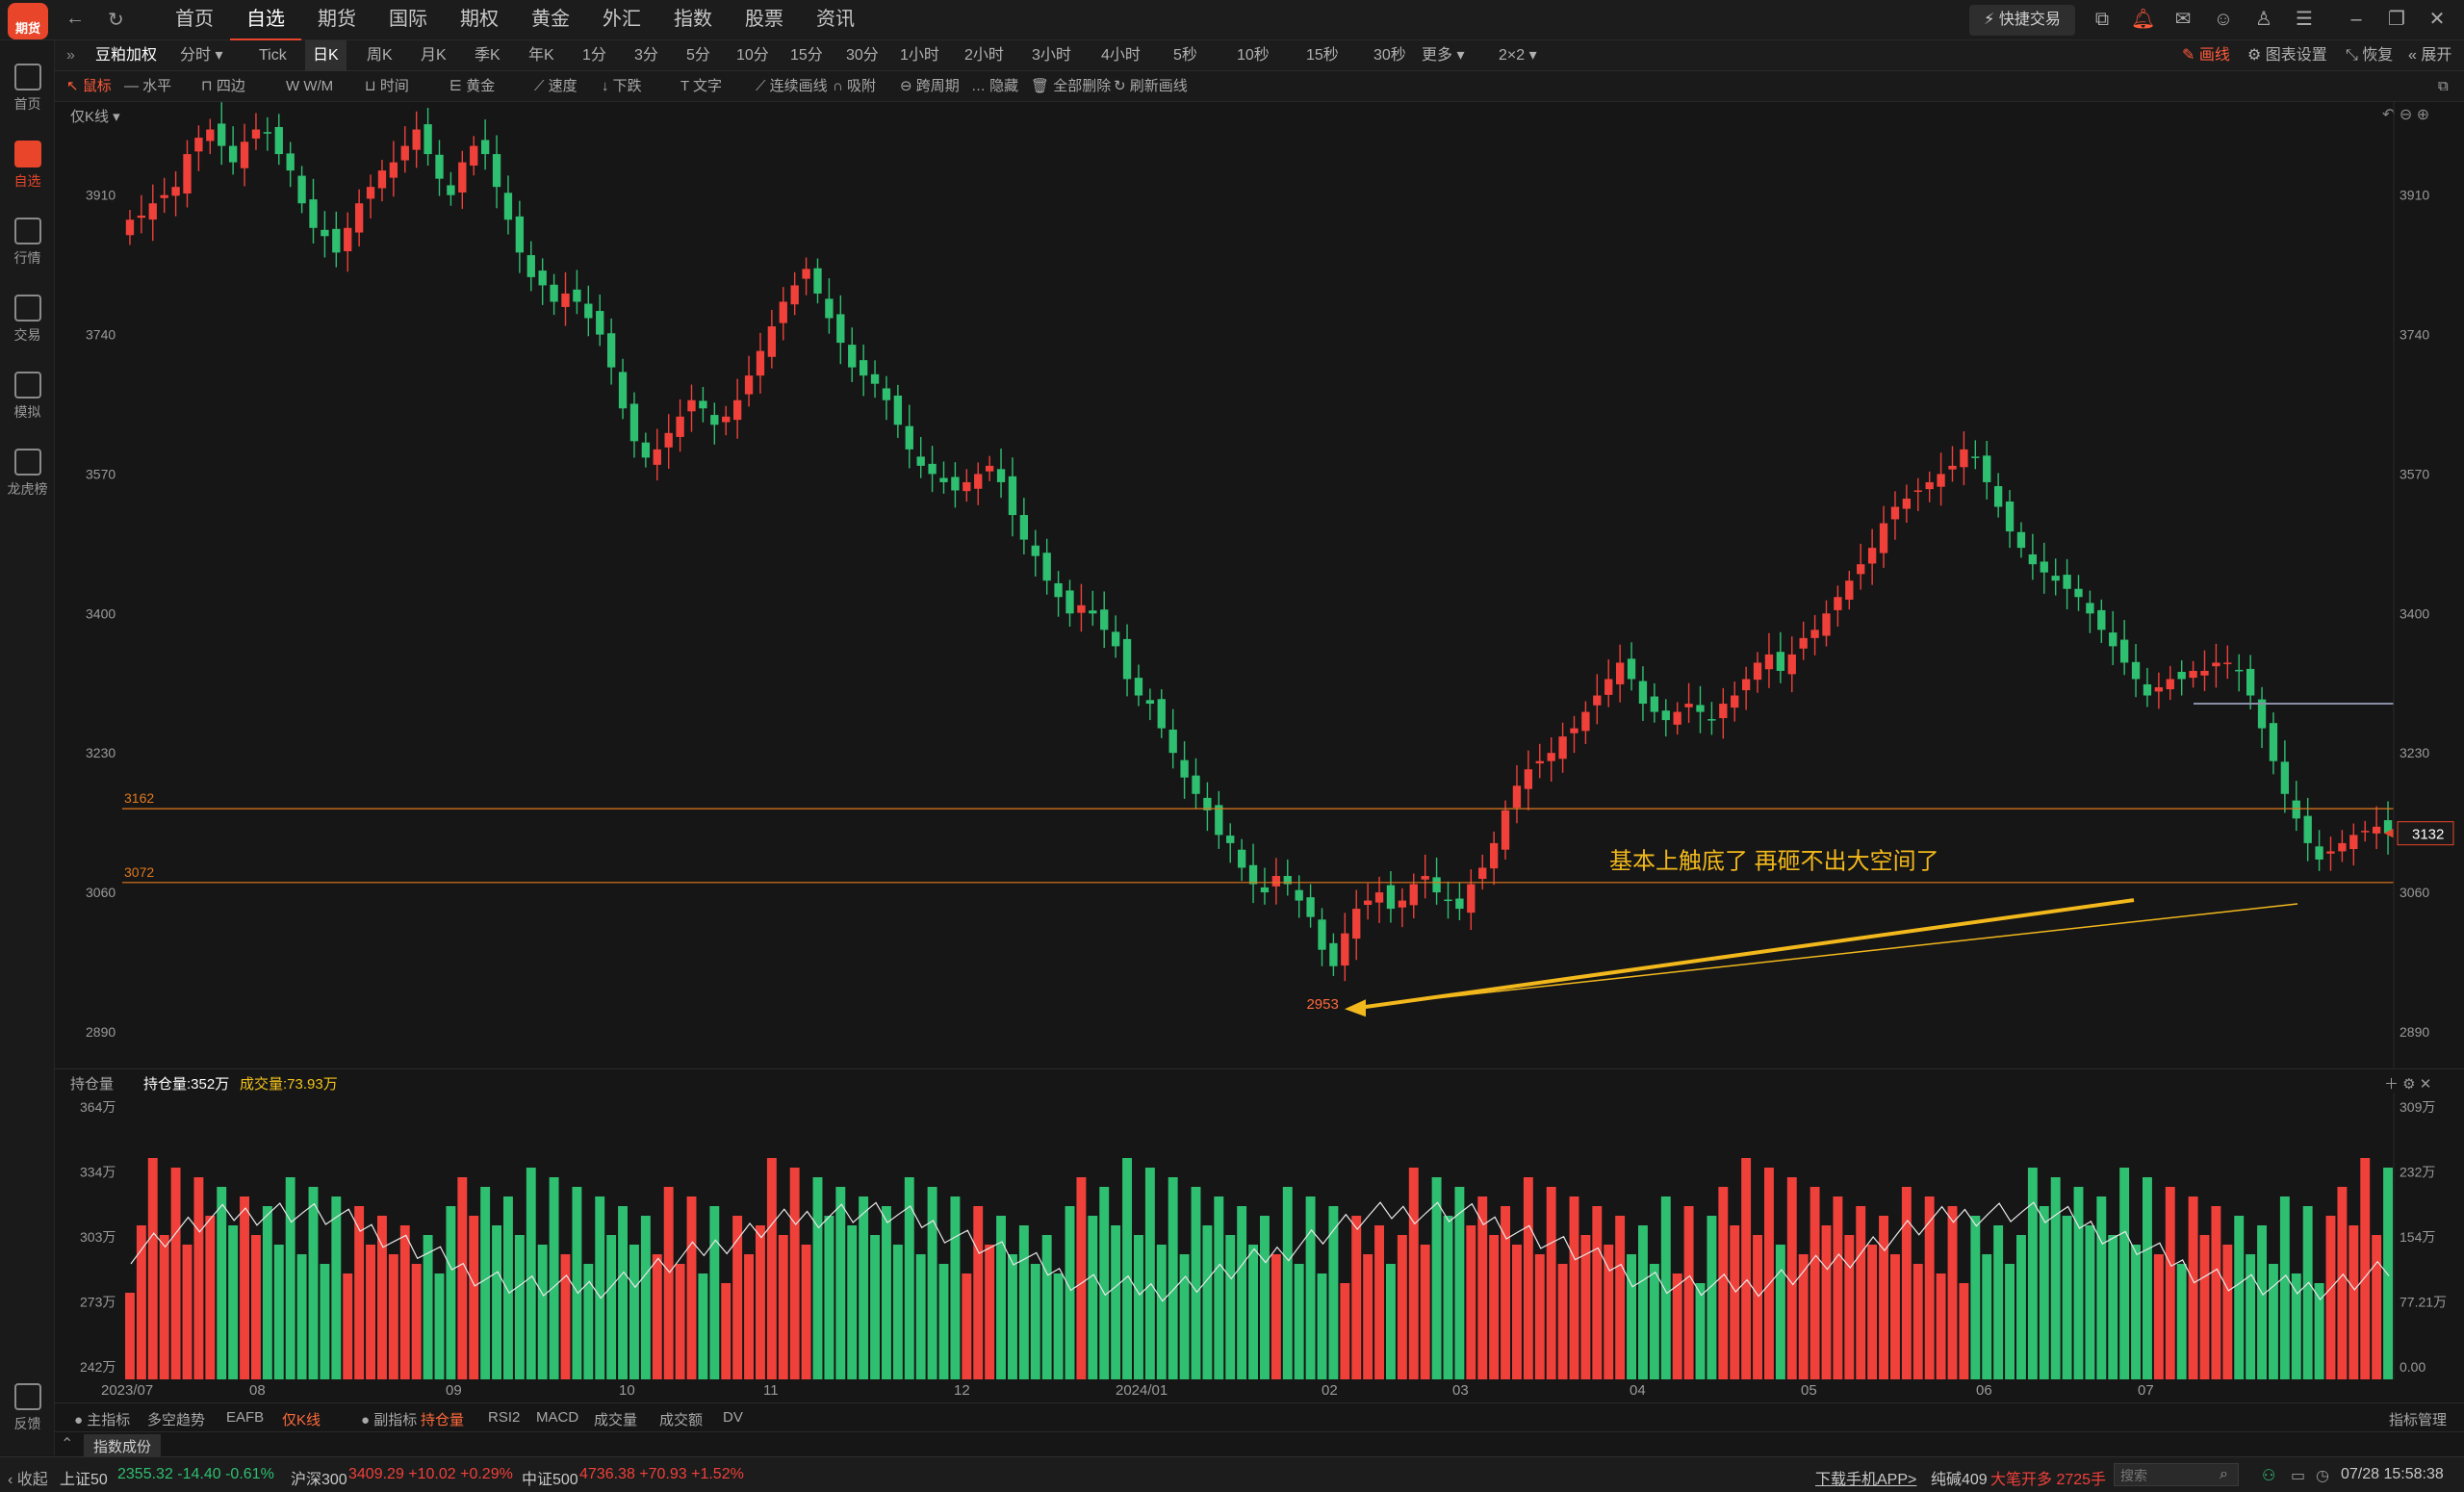  What do you see at coordinates (2369, 55) in the screenshot?
I see `toolbar-right-2: ⤡ 恢复` at bounding box center [2369, 55].